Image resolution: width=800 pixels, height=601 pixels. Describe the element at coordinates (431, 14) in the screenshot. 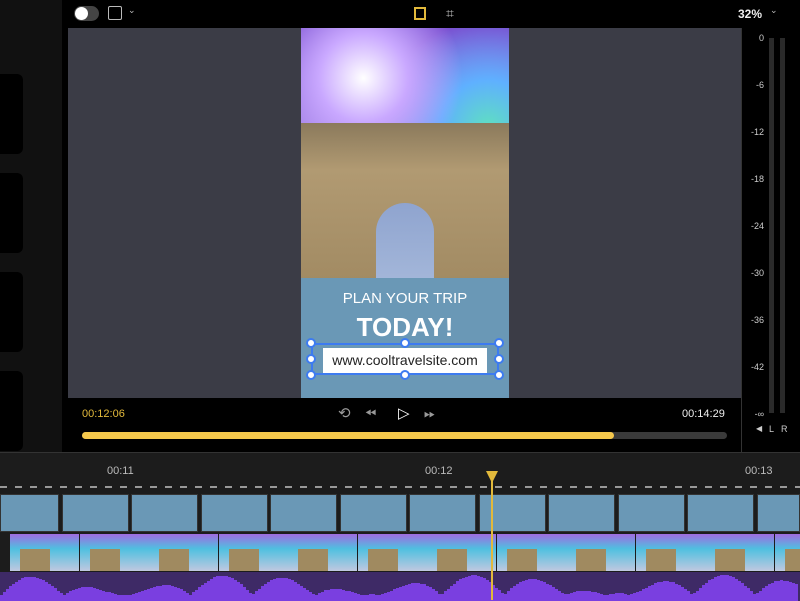

I see `viewer-toolbar: ⌄ ⌗ 32% ⌄` at that location.